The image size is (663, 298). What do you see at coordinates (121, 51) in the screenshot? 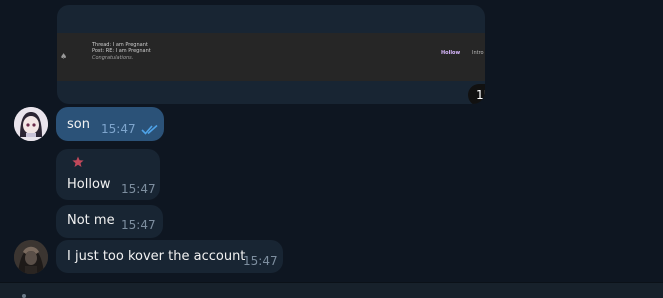
I see `post-title: Post: RE: I am Pregnant` at bounding box center [121, 51].